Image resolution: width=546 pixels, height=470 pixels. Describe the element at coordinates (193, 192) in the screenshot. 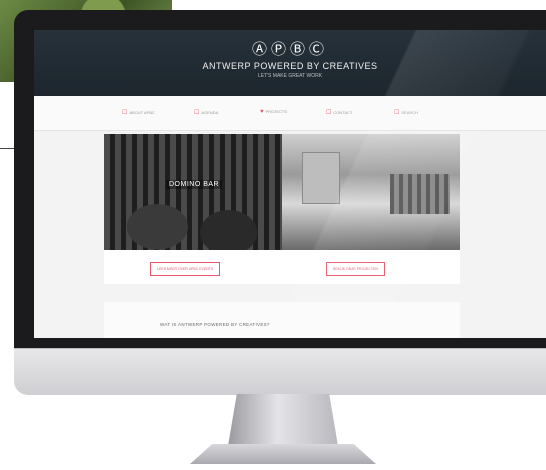

I see `event-photo: DOMINO BAR` at that location.